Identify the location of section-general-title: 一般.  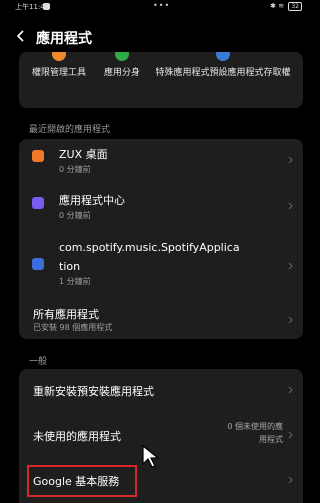
(38, 362).